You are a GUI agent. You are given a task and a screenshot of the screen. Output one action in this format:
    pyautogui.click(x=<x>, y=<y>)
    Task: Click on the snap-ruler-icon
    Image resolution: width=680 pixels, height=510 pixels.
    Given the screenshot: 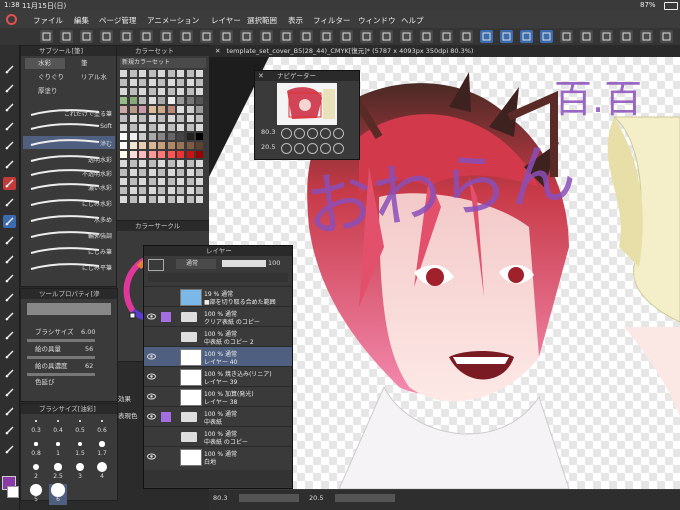 What is the action you would take?
    pyautogui.click(x=506, y=36)
    